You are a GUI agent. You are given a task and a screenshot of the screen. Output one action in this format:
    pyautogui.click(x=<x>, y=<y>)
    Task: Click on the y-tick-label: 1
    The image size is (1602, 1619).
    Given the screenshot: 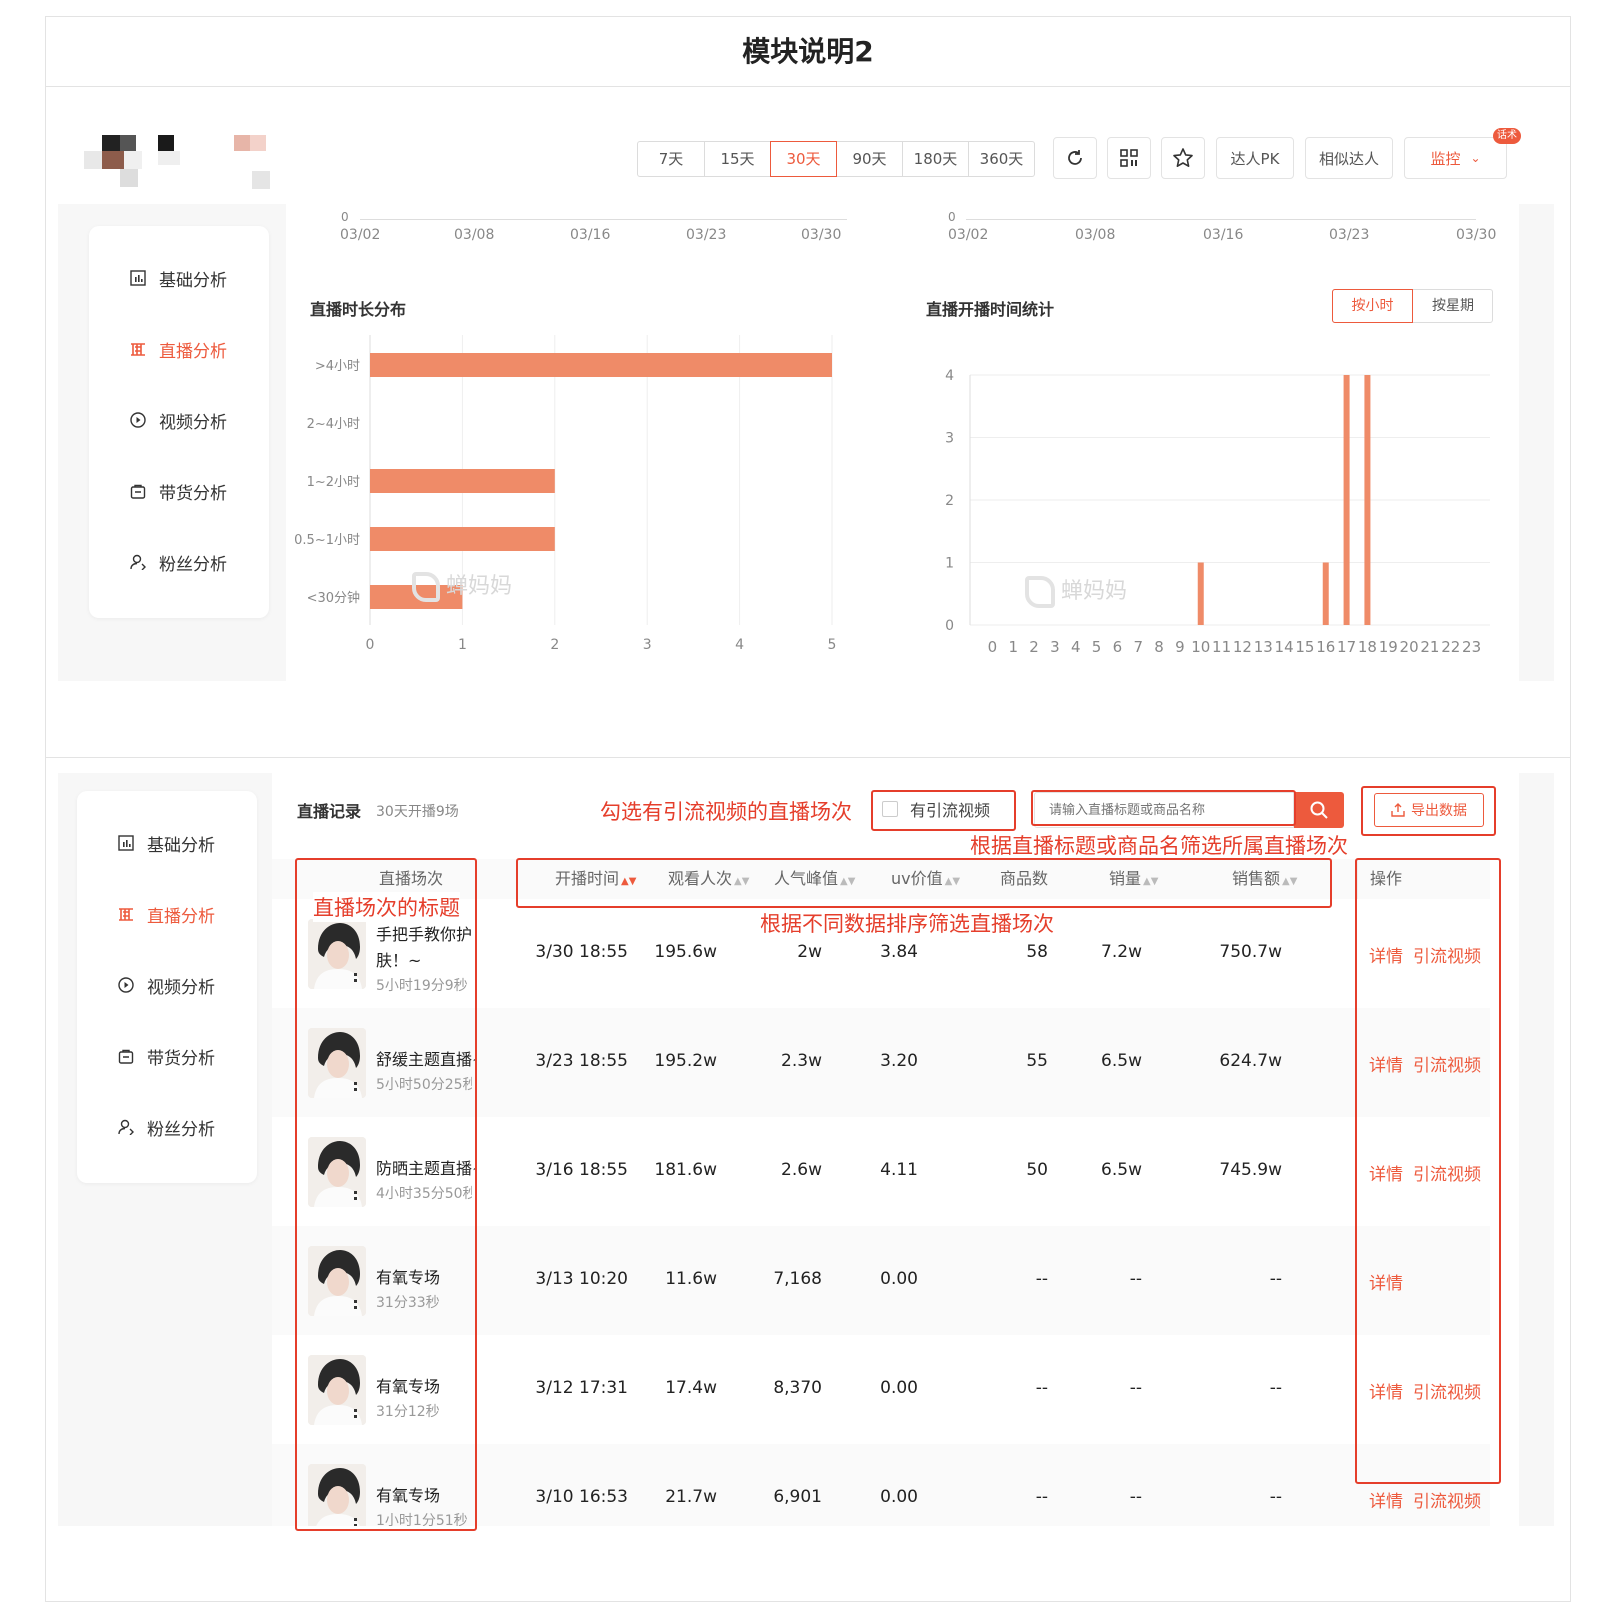 What is the action you would take?
    pyautogui.click(x=949, y=564)
    